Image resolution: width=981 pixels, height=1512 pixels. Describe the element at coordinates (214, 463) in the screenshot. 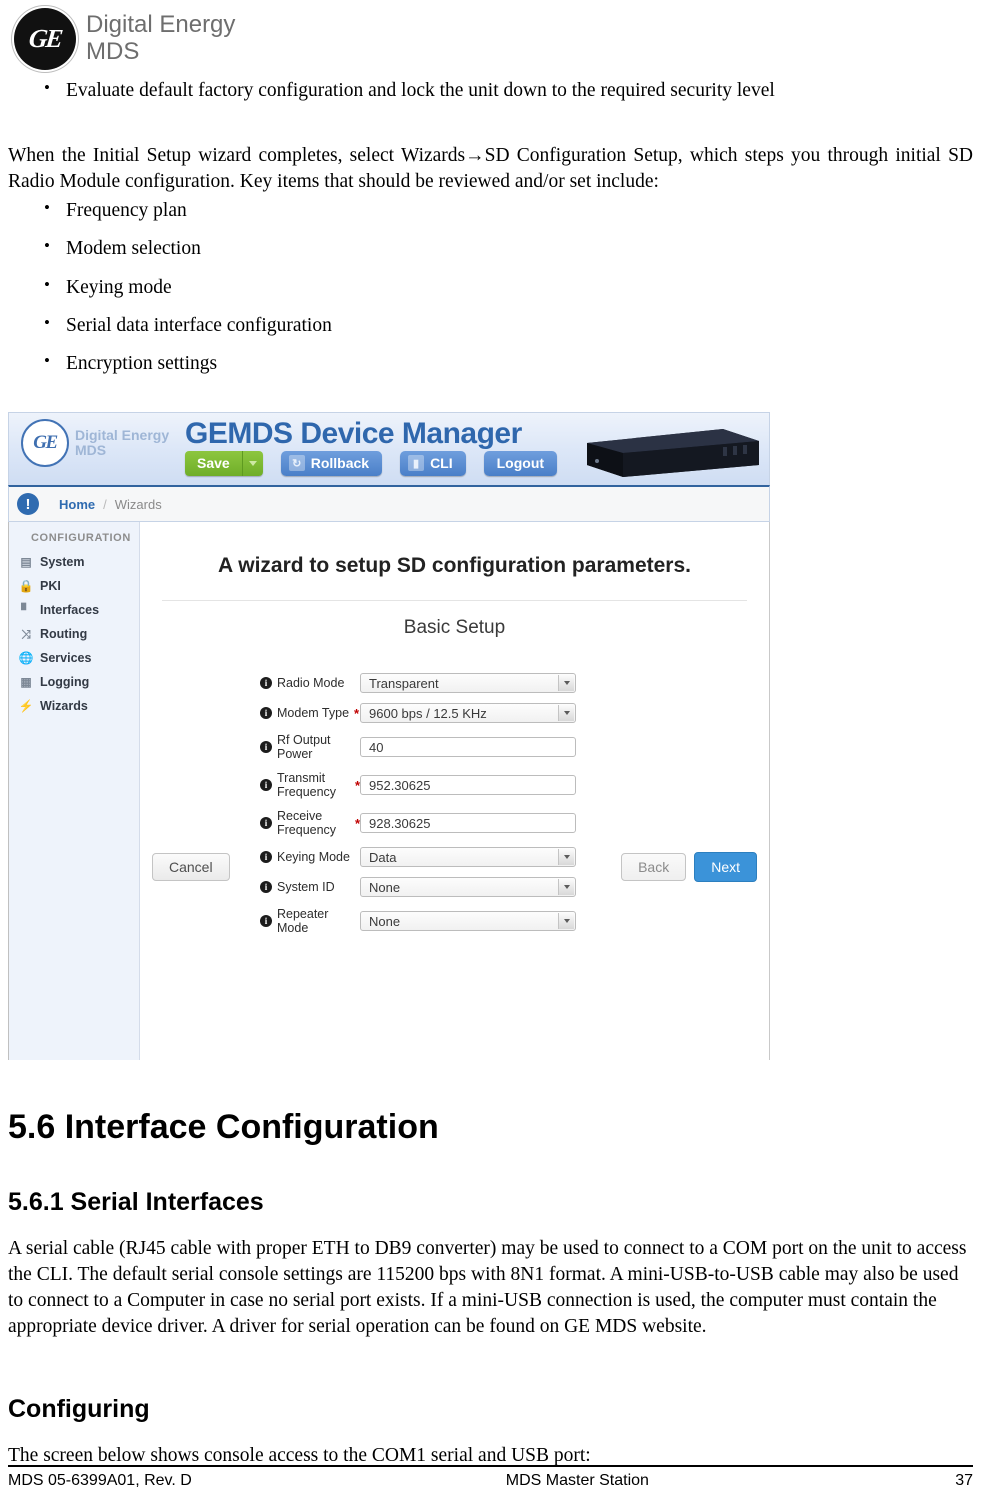

I see `save-button-label: Save` at that location.